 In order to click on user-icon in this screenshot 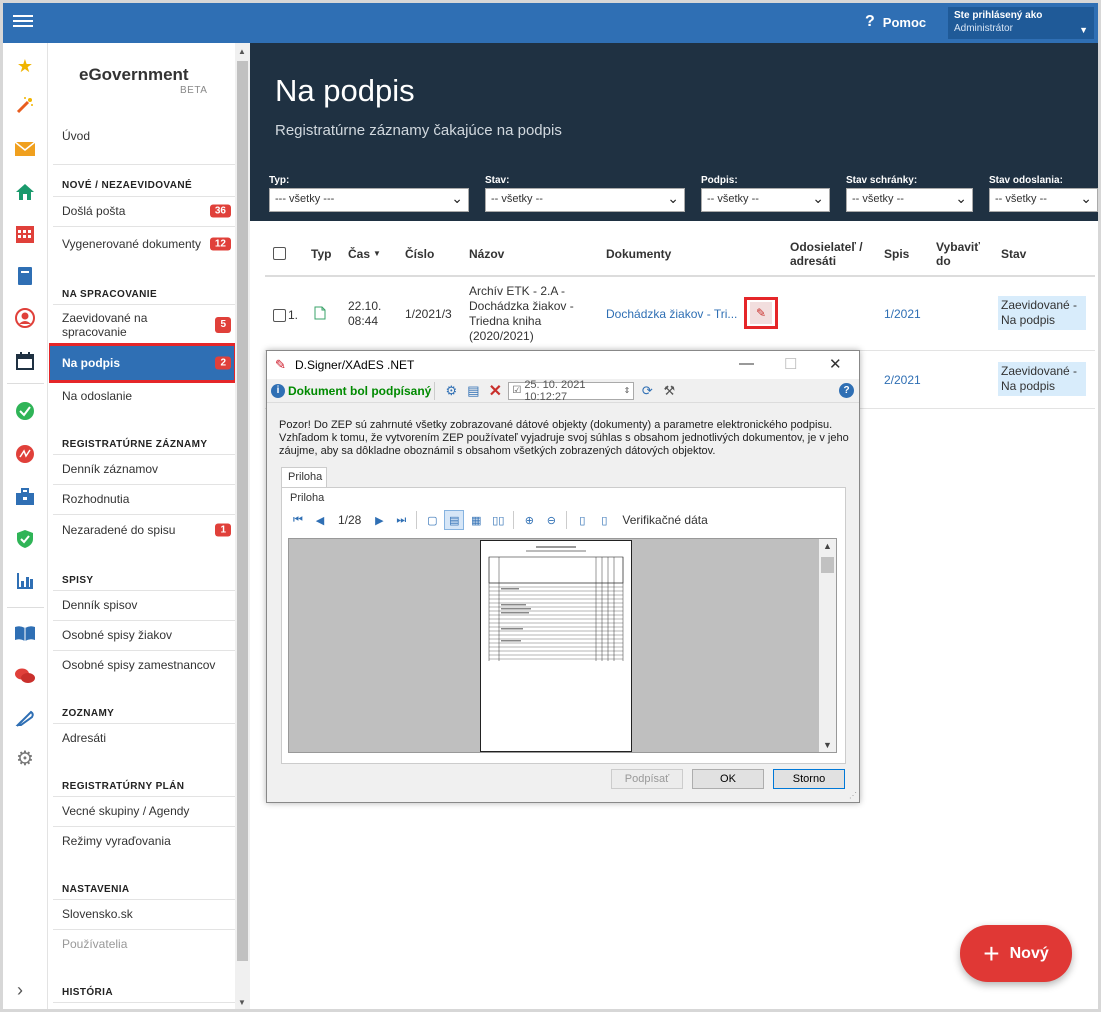, I will do `click(25, 318)`.